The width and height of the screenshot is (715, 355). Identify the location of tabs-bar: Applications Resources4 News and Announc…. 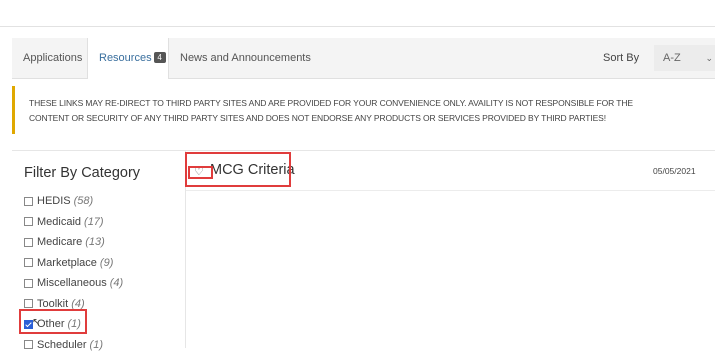
(363, 58).